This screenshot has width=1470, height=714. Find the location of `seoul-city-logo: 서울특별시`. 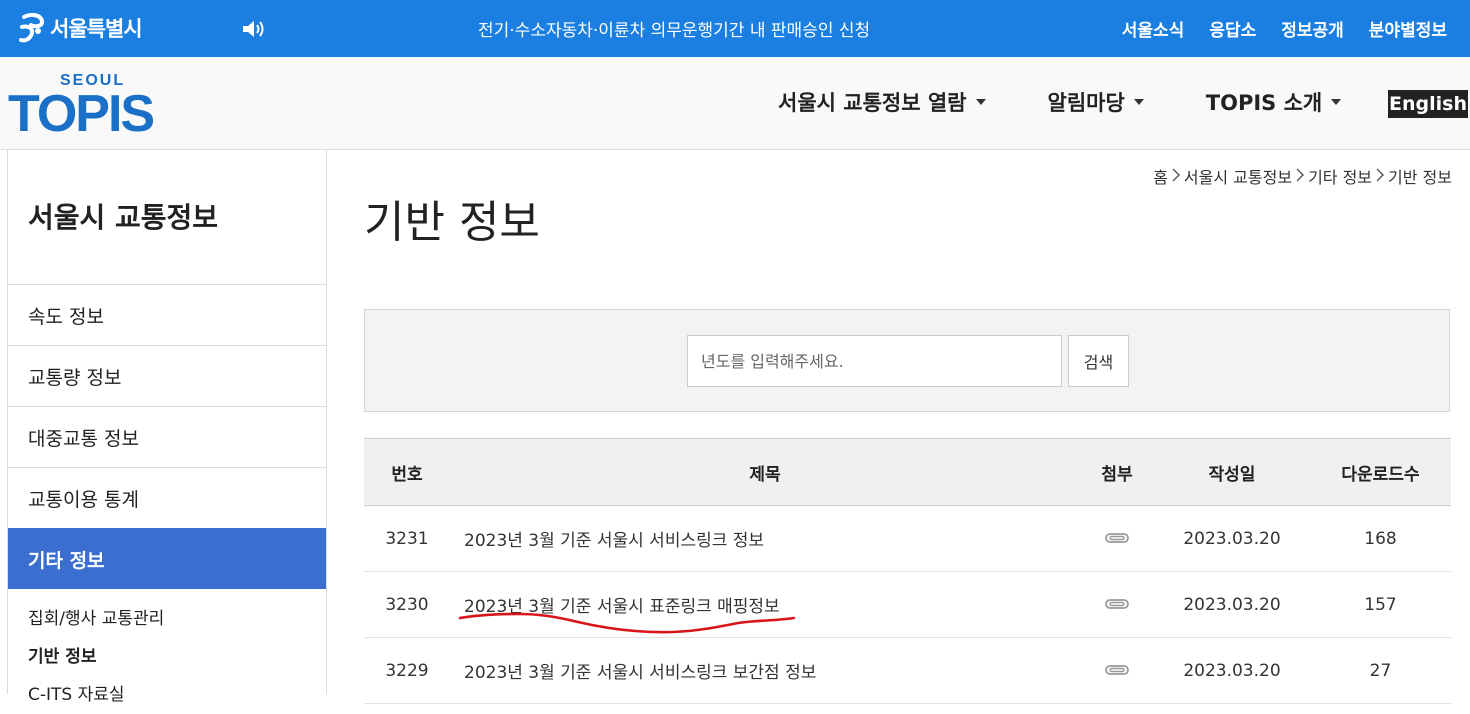

seoul-city-logo: 서울특별시 is located at coordinates (80, 28).